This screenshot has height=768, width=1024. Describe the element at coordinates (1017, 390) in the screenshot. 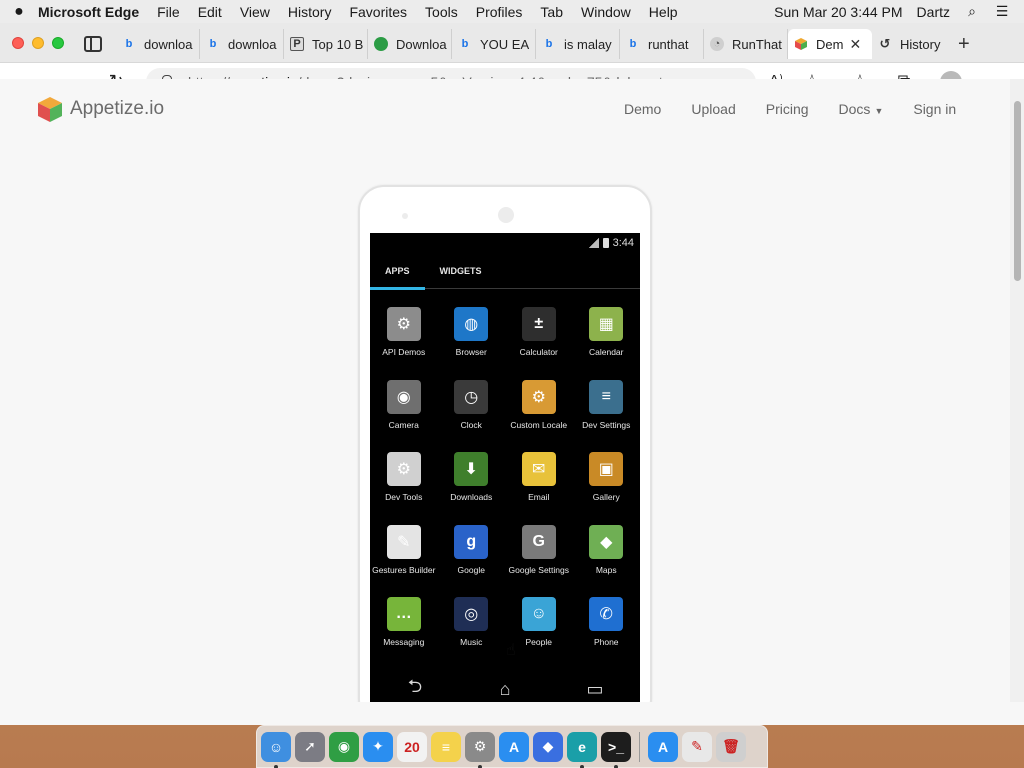

I see `page-scrollbar` at that location.